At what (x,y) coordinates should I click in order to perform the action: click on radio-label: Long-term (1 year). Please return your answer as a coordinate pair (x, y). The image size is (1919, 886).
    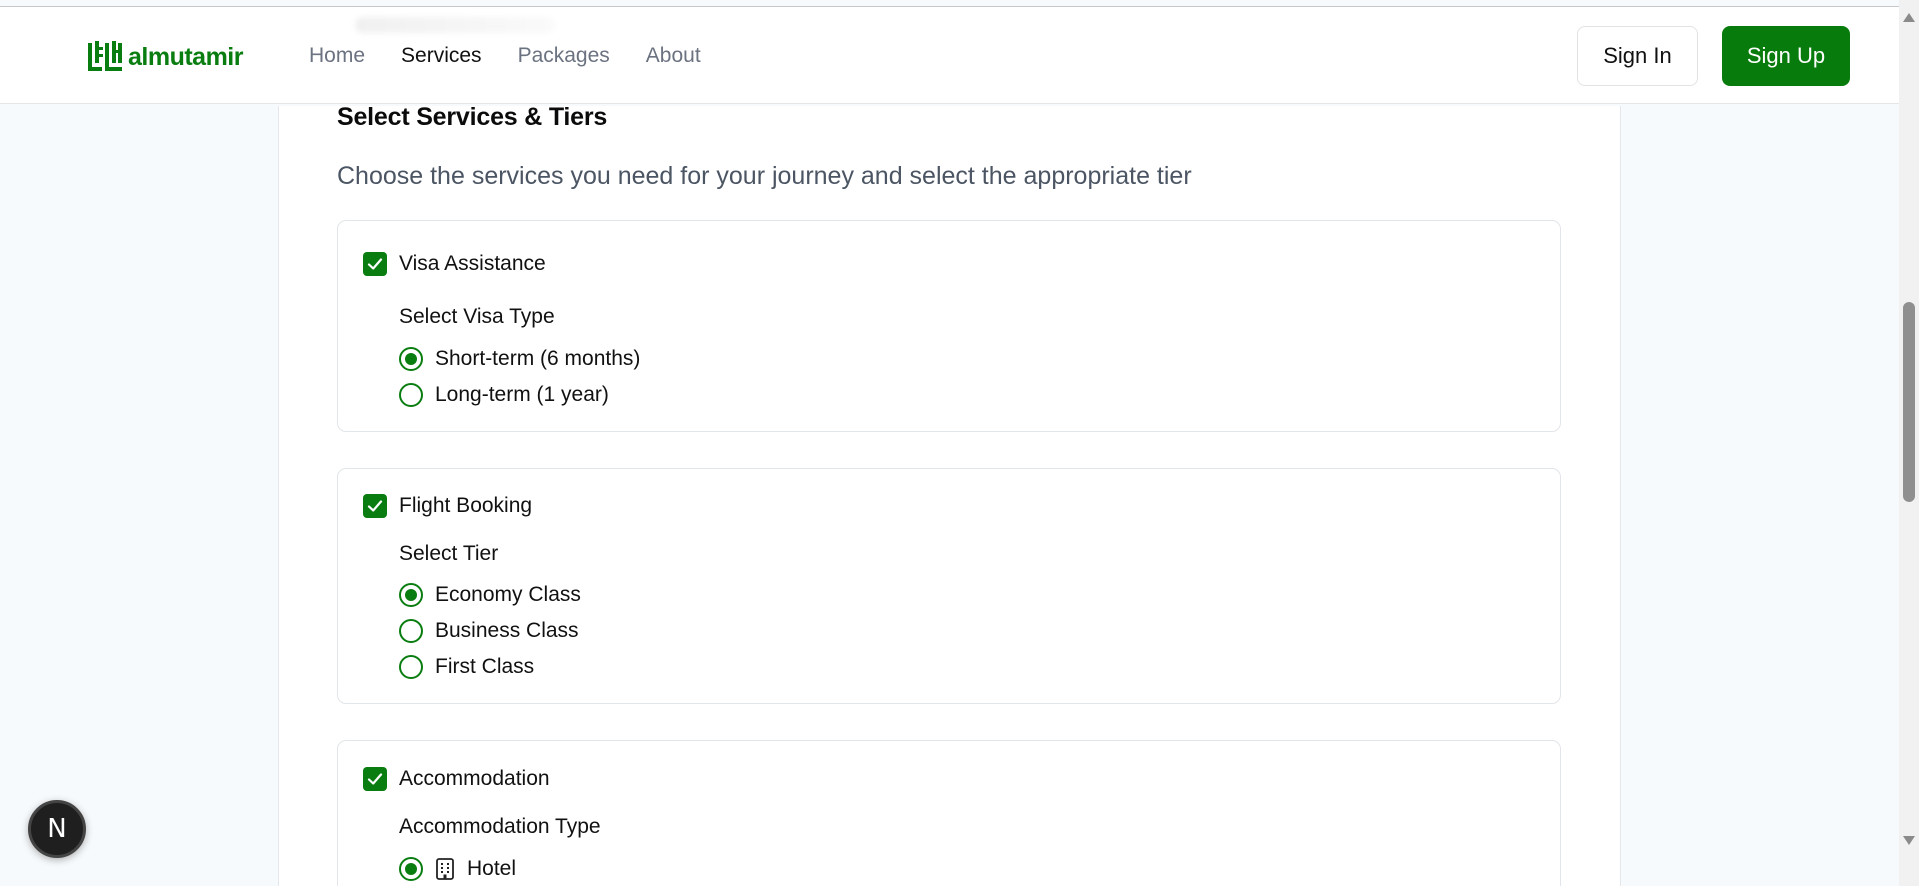
    Looking at the image, I should click on (522, 394).